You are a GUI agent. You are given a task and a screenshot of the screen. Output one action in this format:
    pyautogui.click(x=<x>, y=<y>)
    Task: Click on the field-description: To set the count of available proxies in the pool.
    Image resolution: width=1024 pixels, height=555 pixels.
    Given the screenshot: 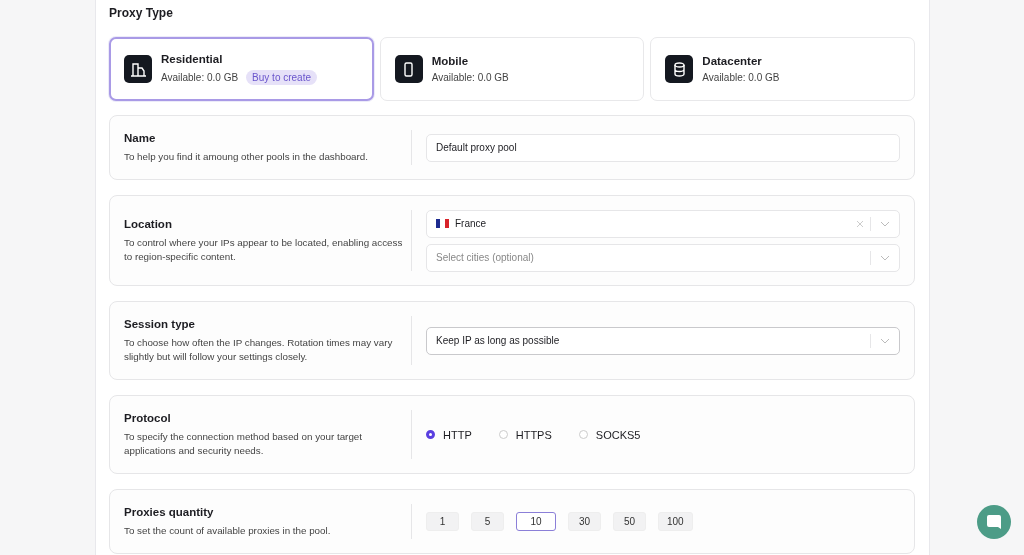 What is the action you would take?
    pyautogui.click(x=228, y=530)
    